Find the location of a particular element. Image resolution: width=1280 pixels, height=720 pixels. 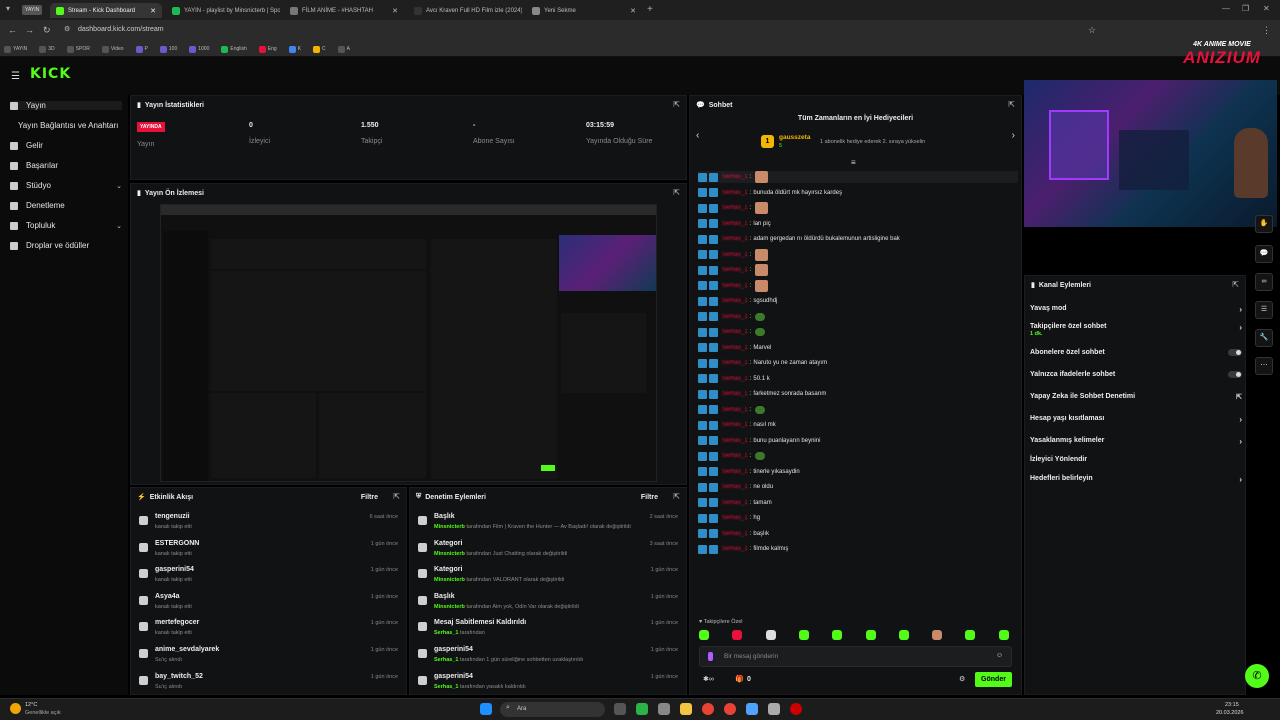

sidebar-item: Yayın Bağlantısı ve Anahtarı is located at coordinates (74, 125).